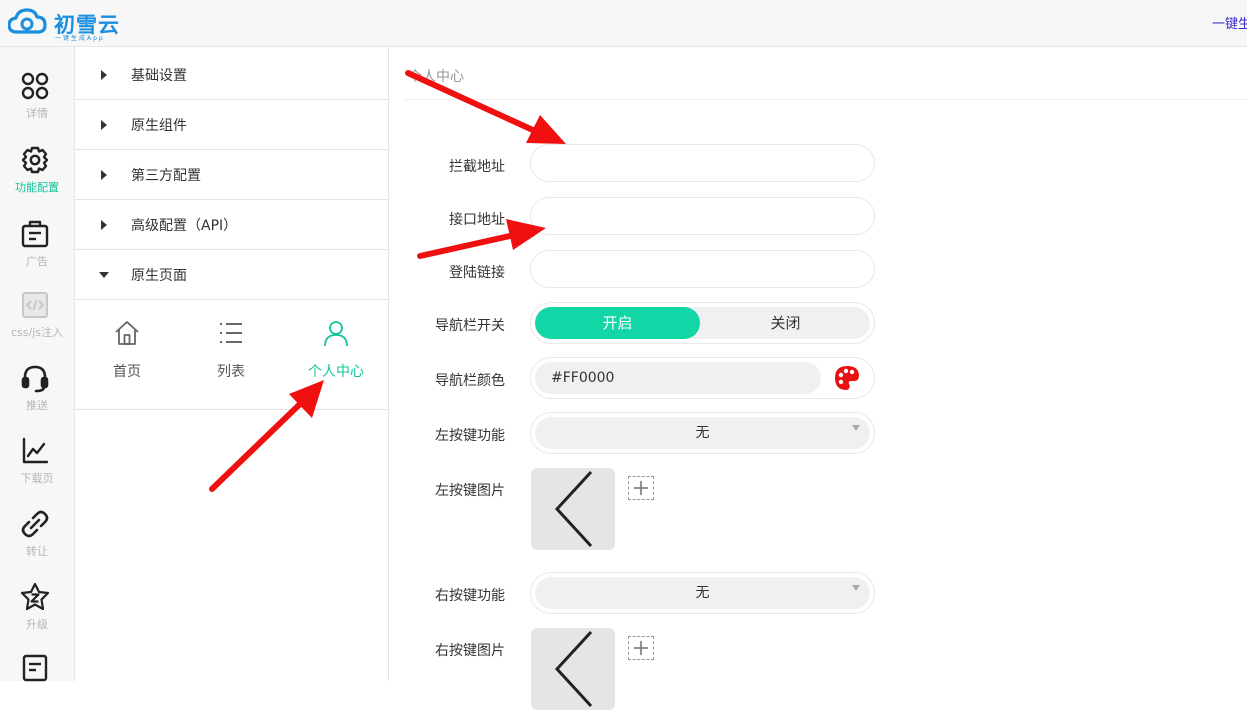 This screenshot has width=1247, height=723. I want to click on intercept-url-input, so click(702, 163).